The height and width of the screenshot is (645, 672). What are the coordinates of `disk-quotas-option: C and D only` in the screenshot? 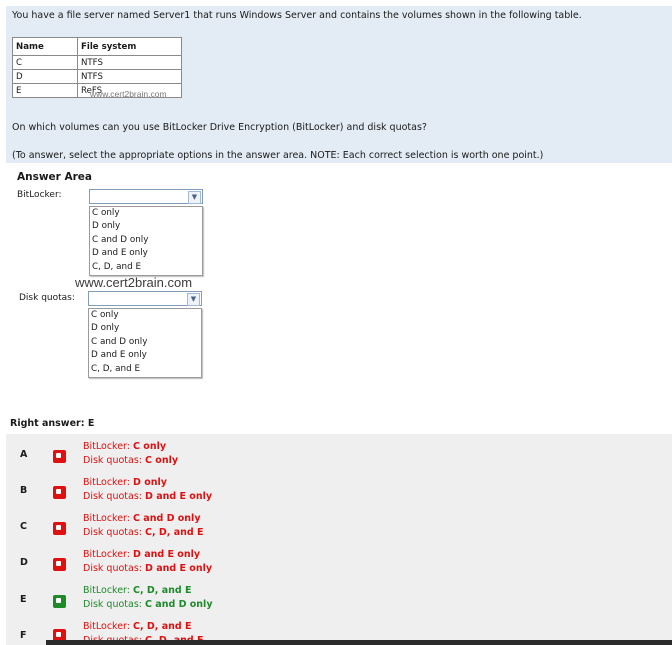 It's located at (145, 342).